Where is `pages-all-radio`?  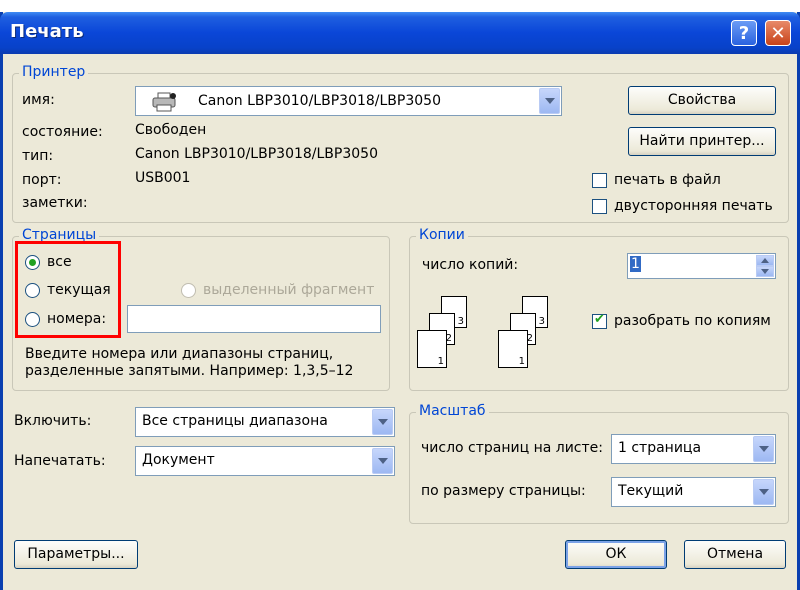 pages-all-radio is located at coordinates (32, 262).